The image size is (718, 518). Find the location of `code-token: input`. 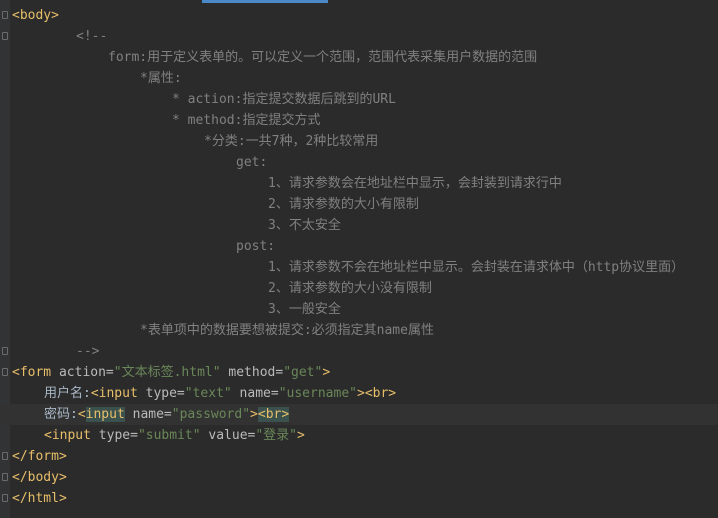

code-token: input is located at coordinates (105, 414).